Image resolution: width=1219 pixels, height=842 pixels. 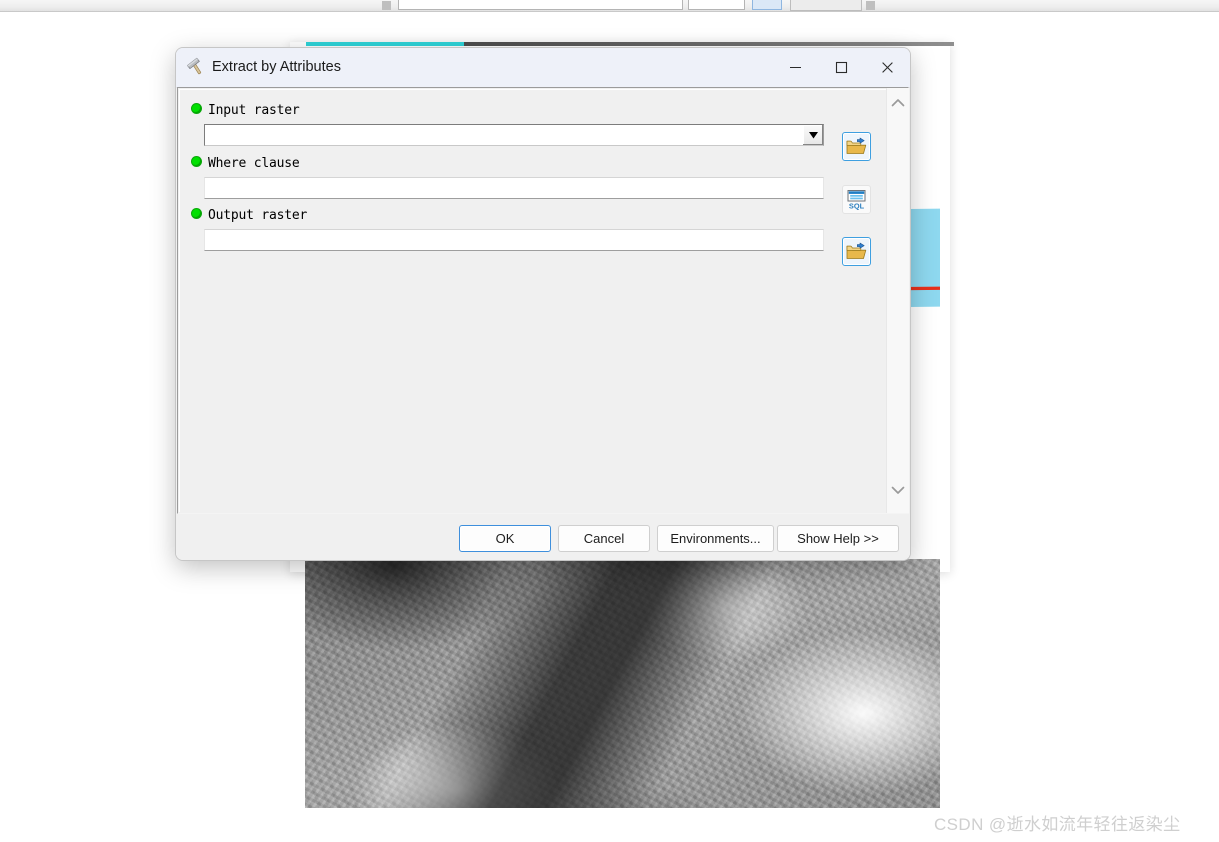 I want to click on where-clause-input, so click(x=514, y=188).